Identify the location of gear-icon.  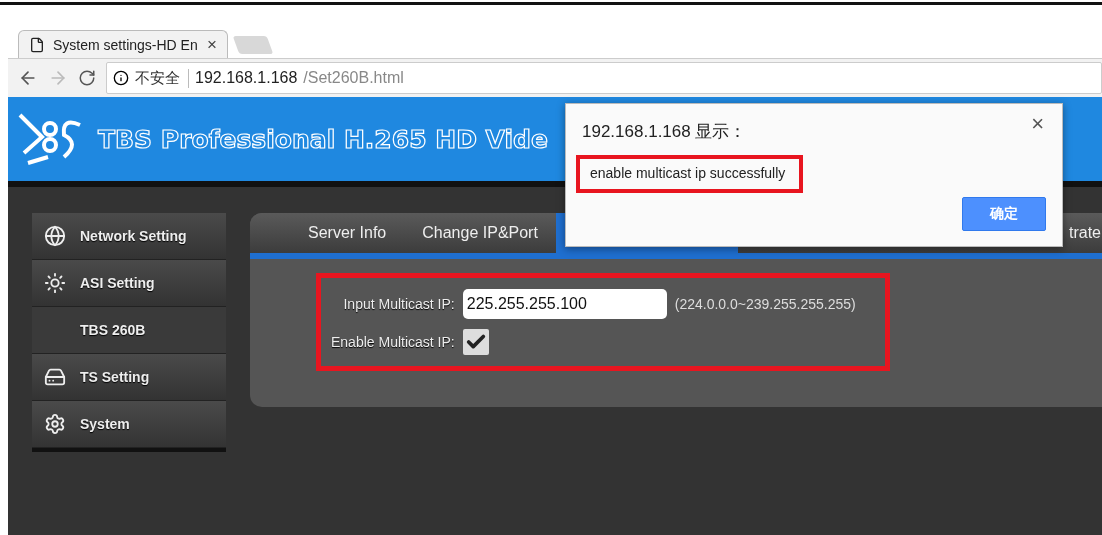
(55, 424).